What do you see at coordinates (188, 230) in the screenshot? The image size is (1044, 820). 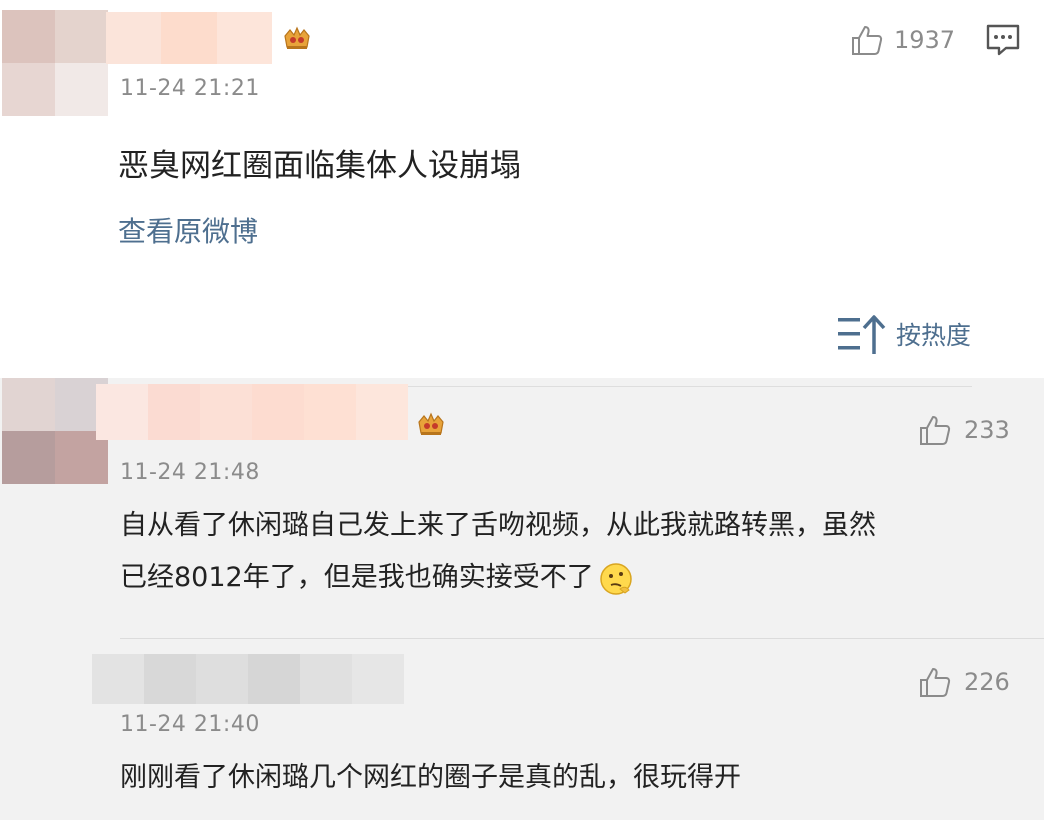 I see `view-original-link: 查看原微博` at bounding box center [188, 230].